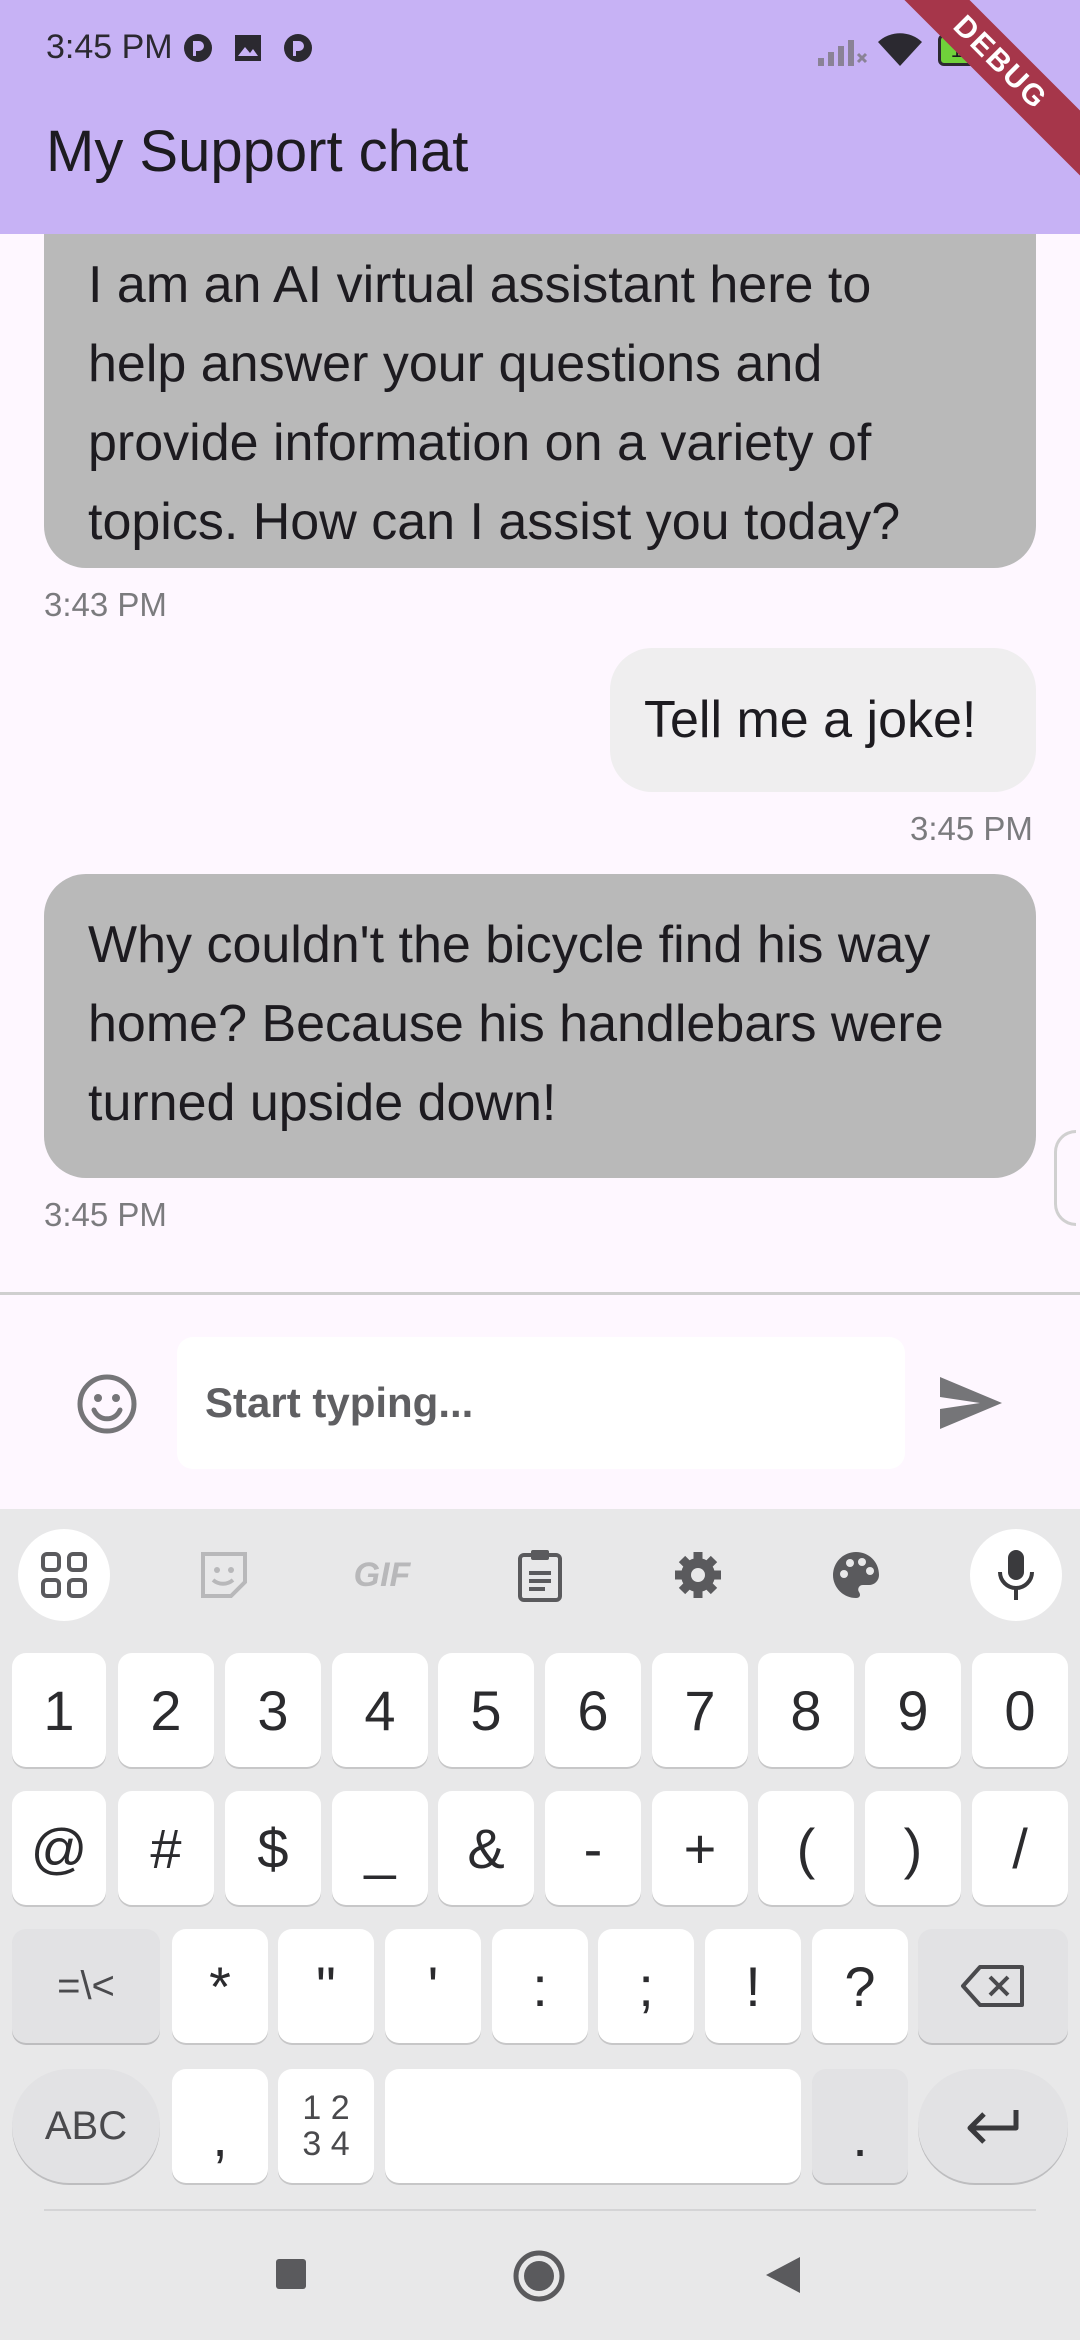 The height and width of the screenshot is (2340, 1080). What do you see at coordinates (843, 53) in the screenshot?
I see `signal-icon` at bounding box center [843, 53].